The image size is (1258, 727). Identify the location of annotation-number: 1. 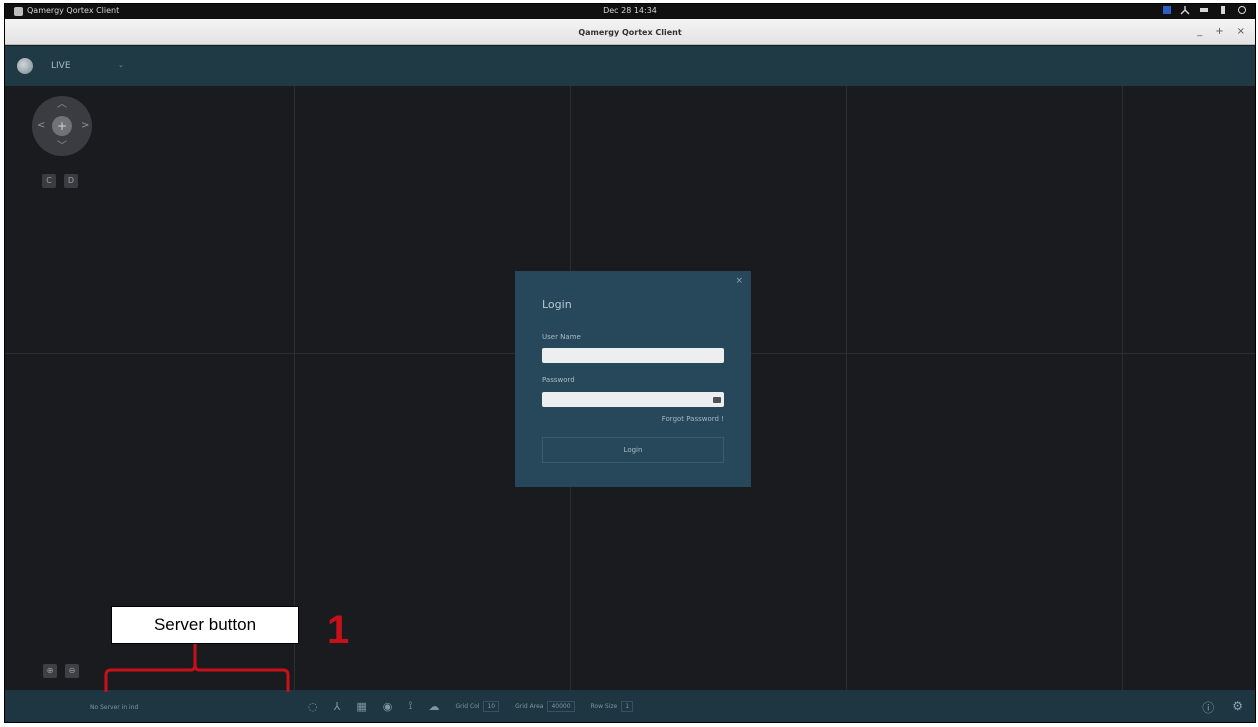
(338, 630).